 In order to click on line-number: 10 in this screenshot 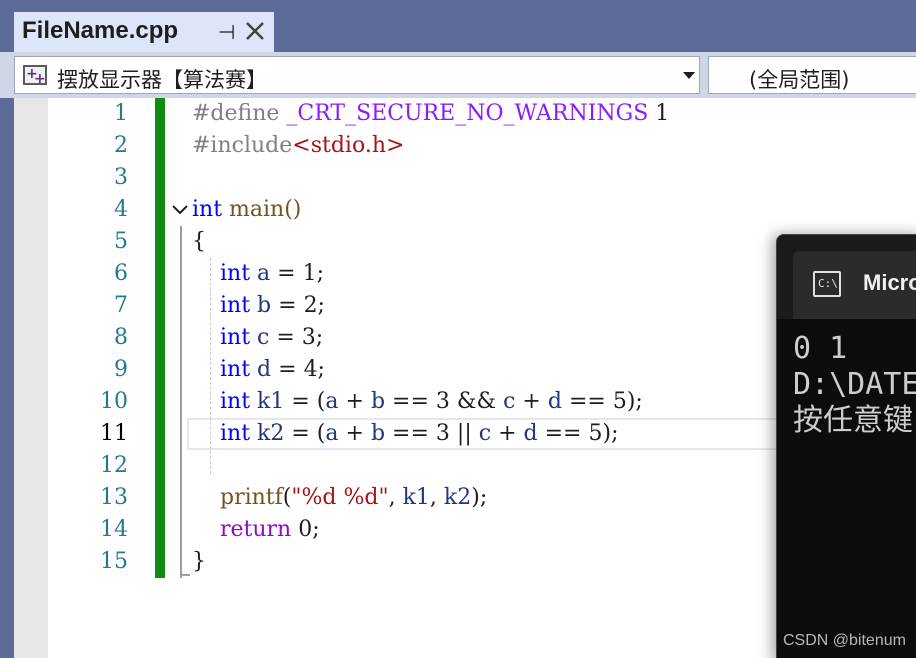, I will do `click(114, 401)`.